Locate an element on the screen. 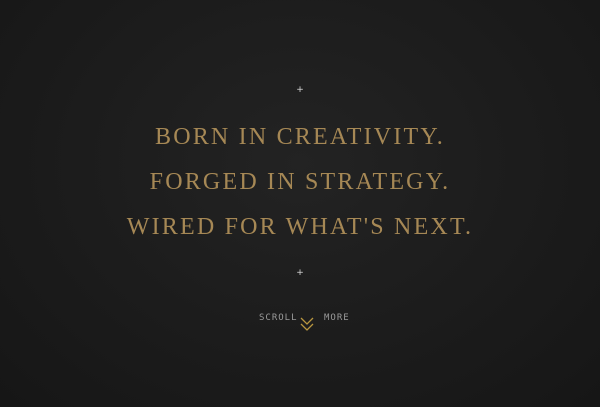 The height and width of the screenshot is (407, 600). more-label: MORE is located at coordinates (337, 318).